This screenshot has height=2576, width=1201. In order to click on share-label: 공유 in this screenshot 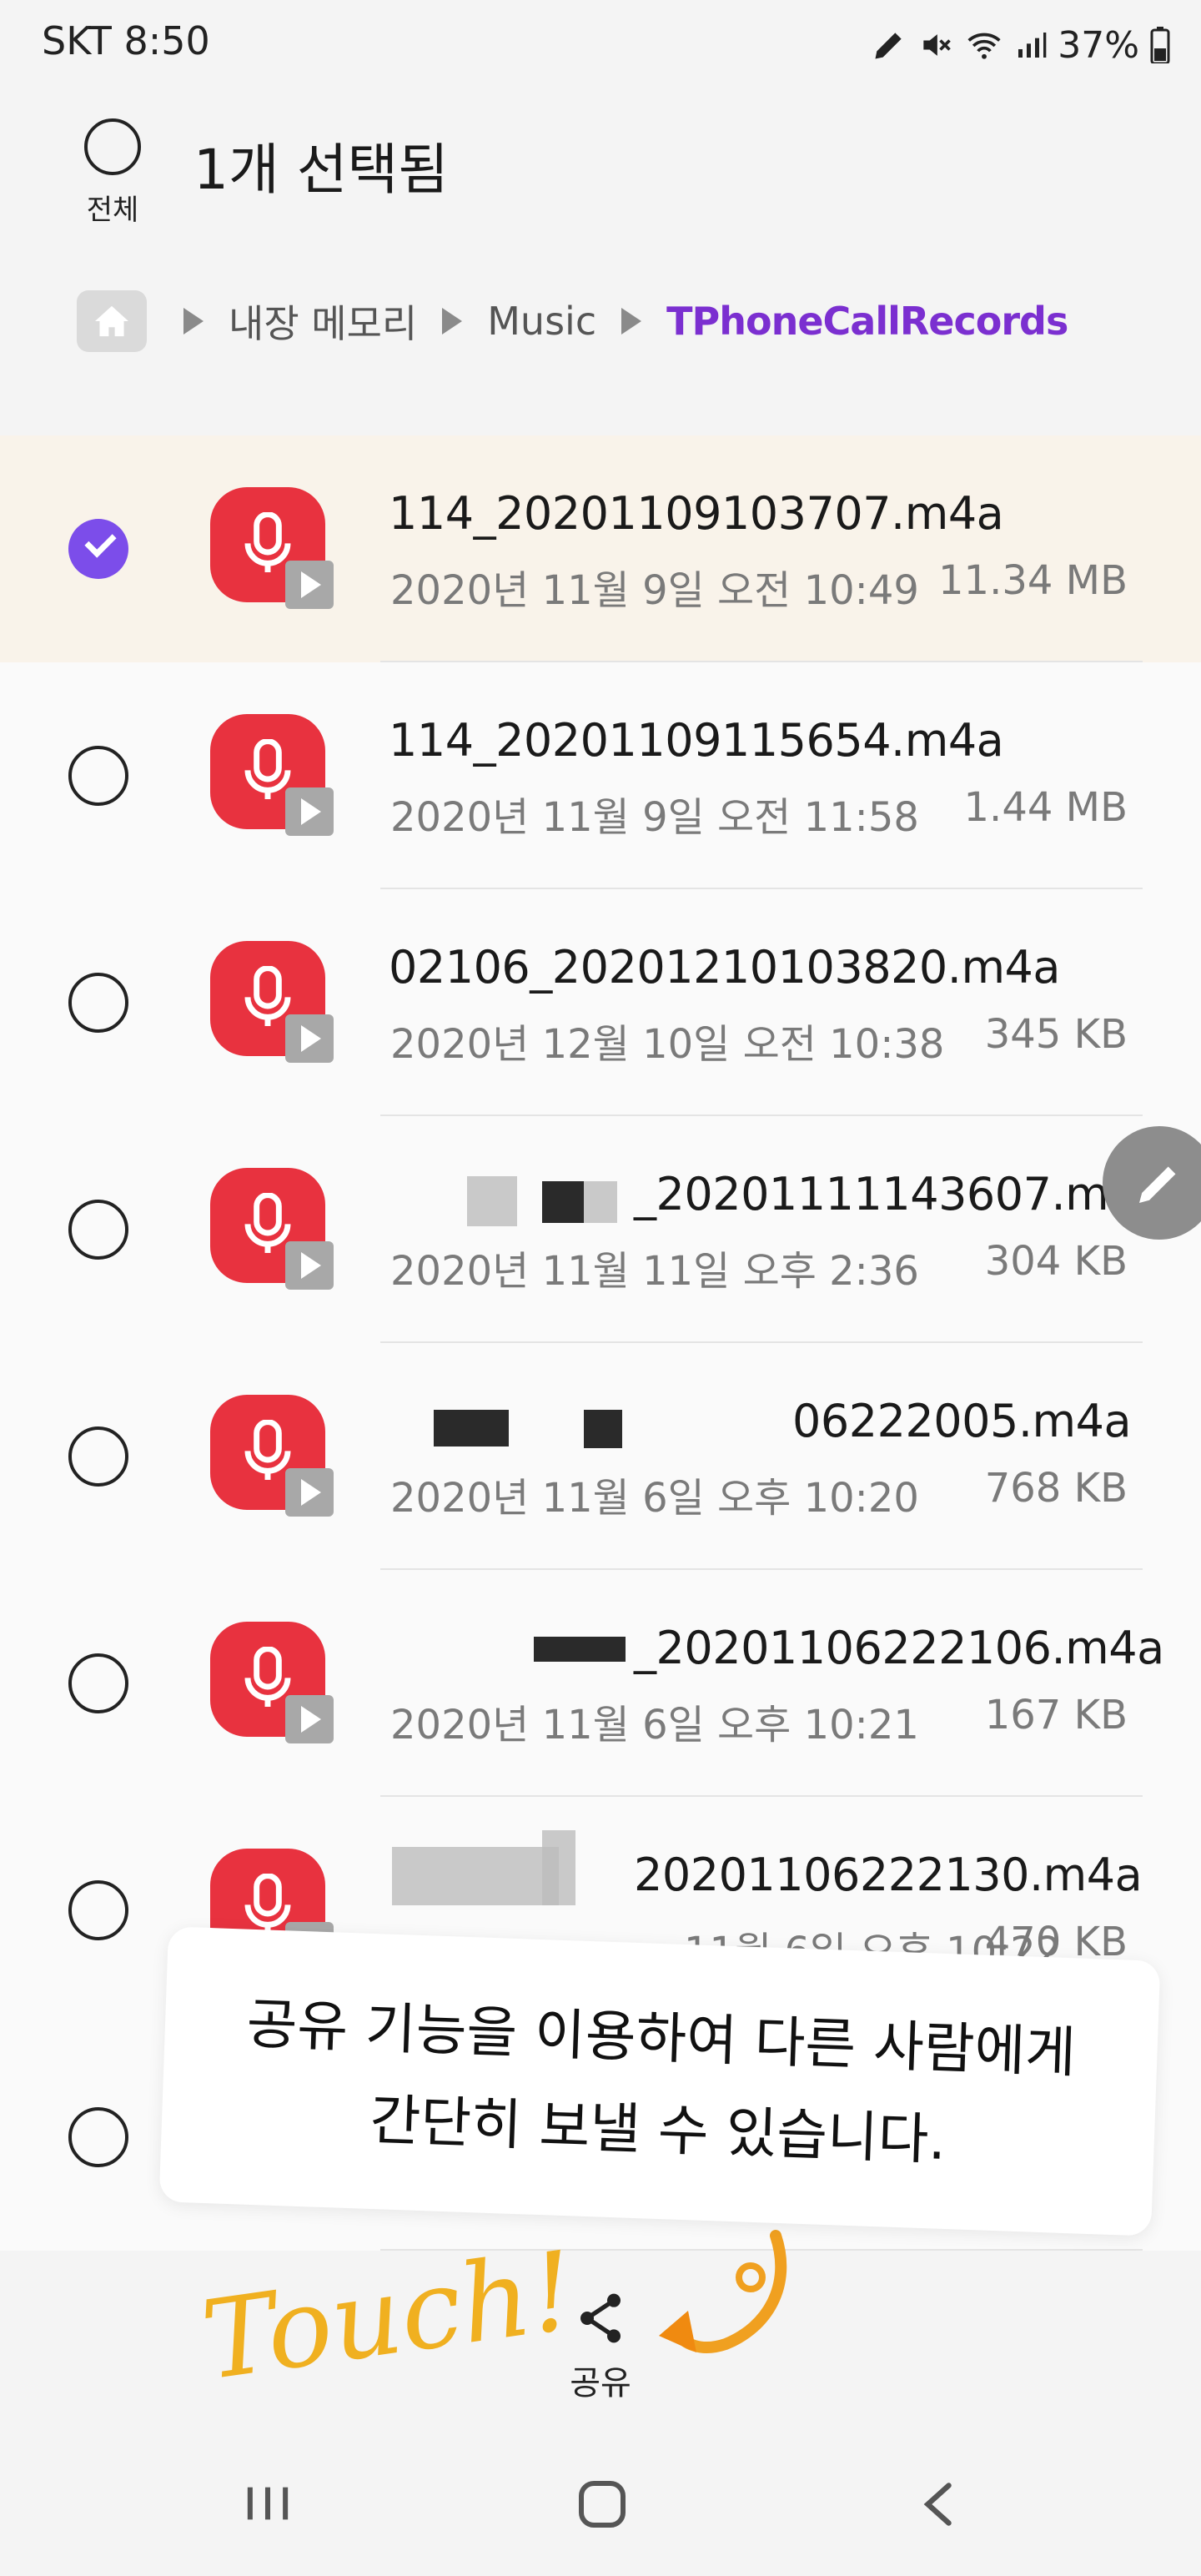, I will do `click(601, 2383)`.